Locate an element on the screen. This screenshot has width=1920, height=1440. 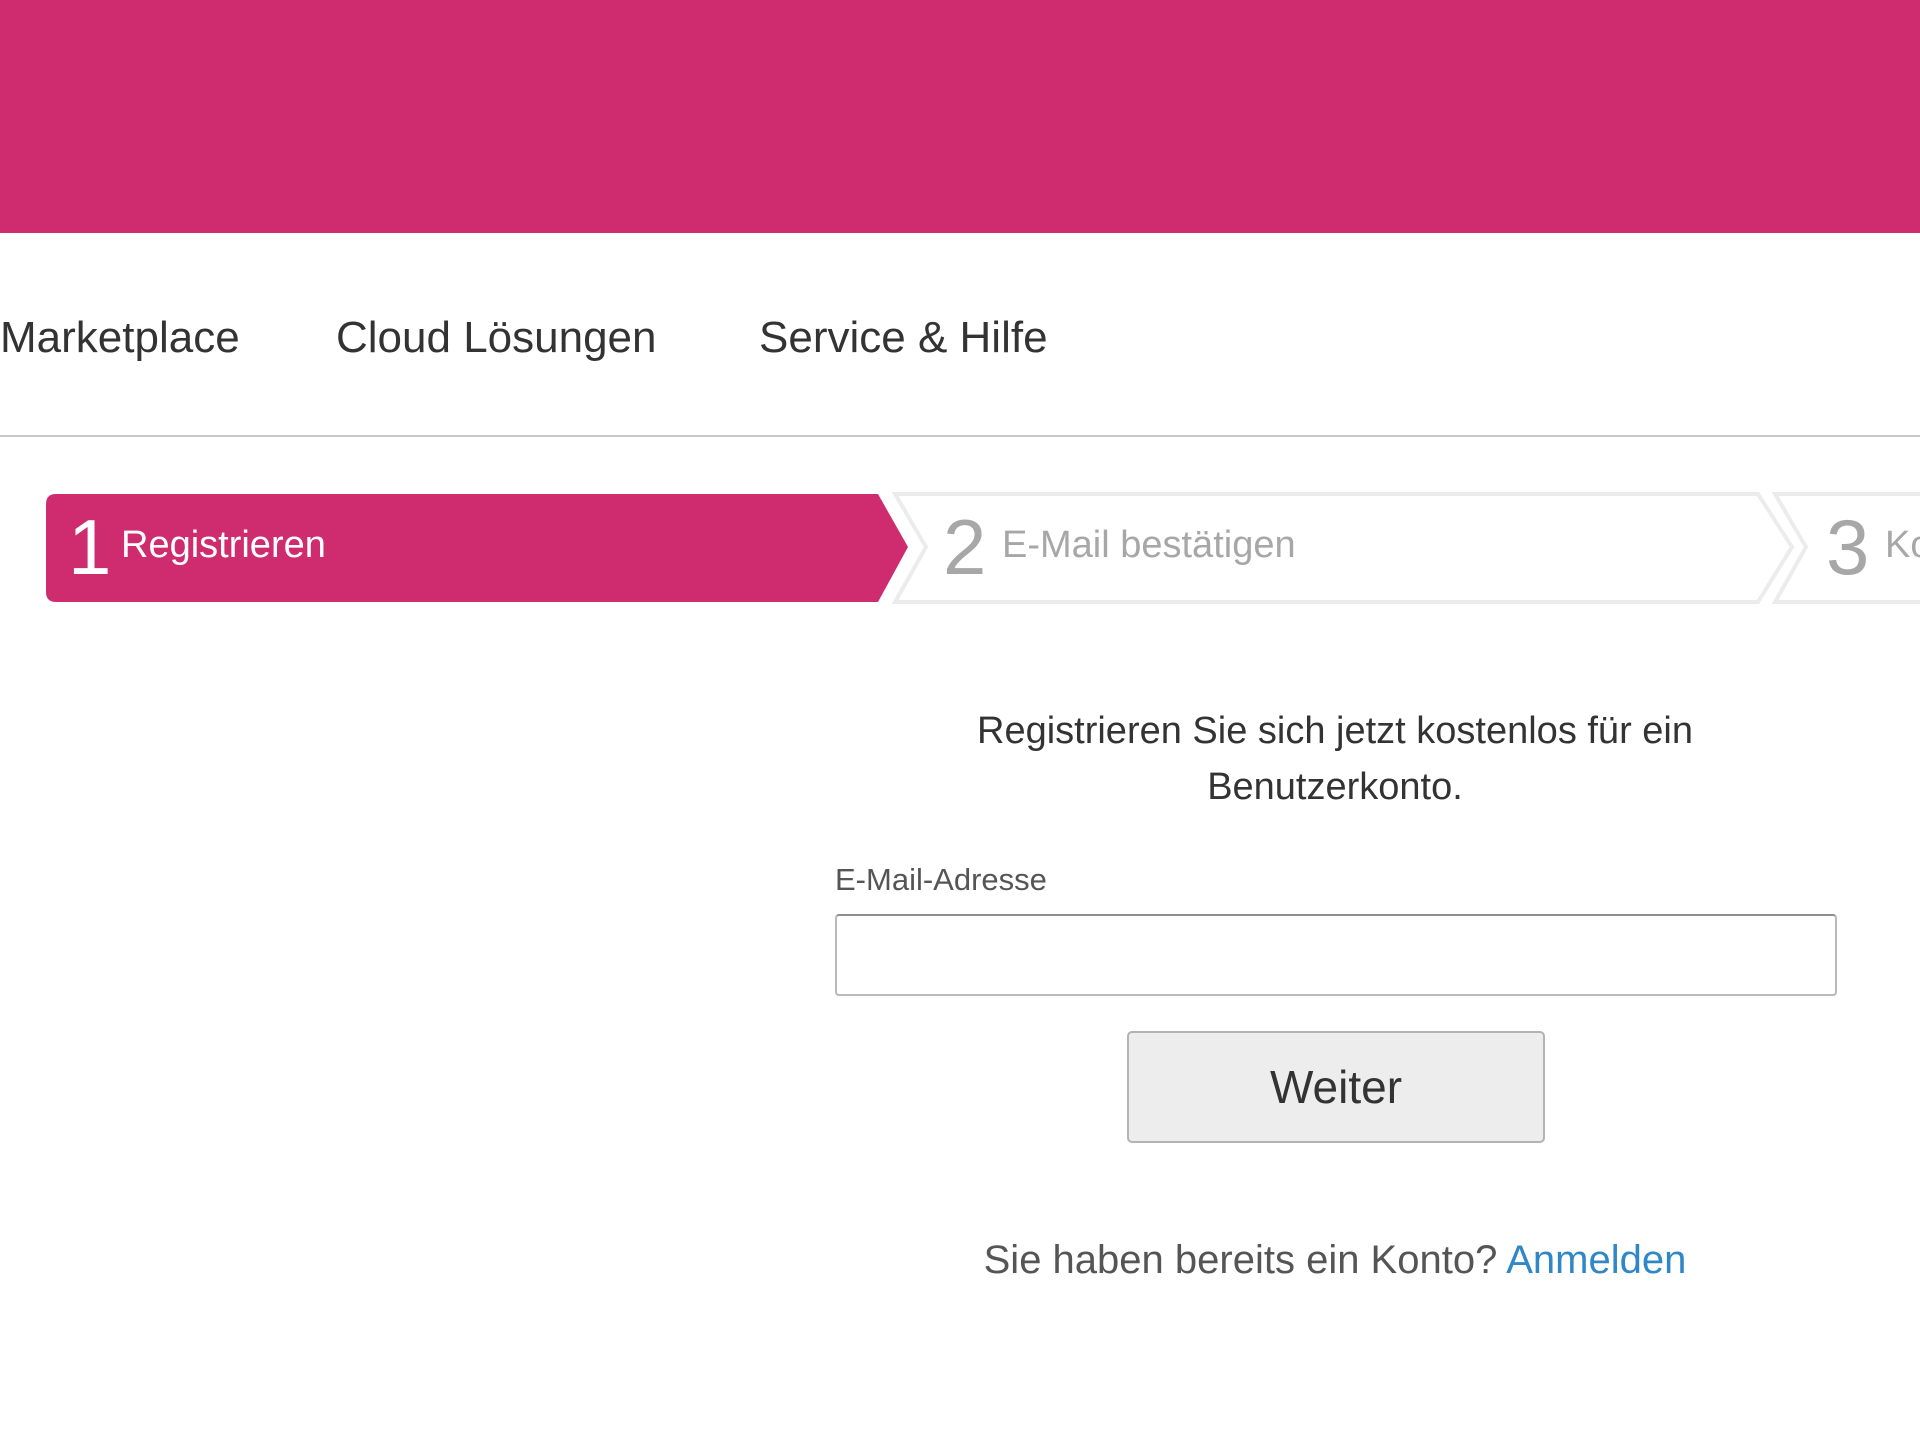
registration-stepper: 1 Registrieren 2 E-Mail bestätigen 3 Ko is located at coordinates (960, 548).